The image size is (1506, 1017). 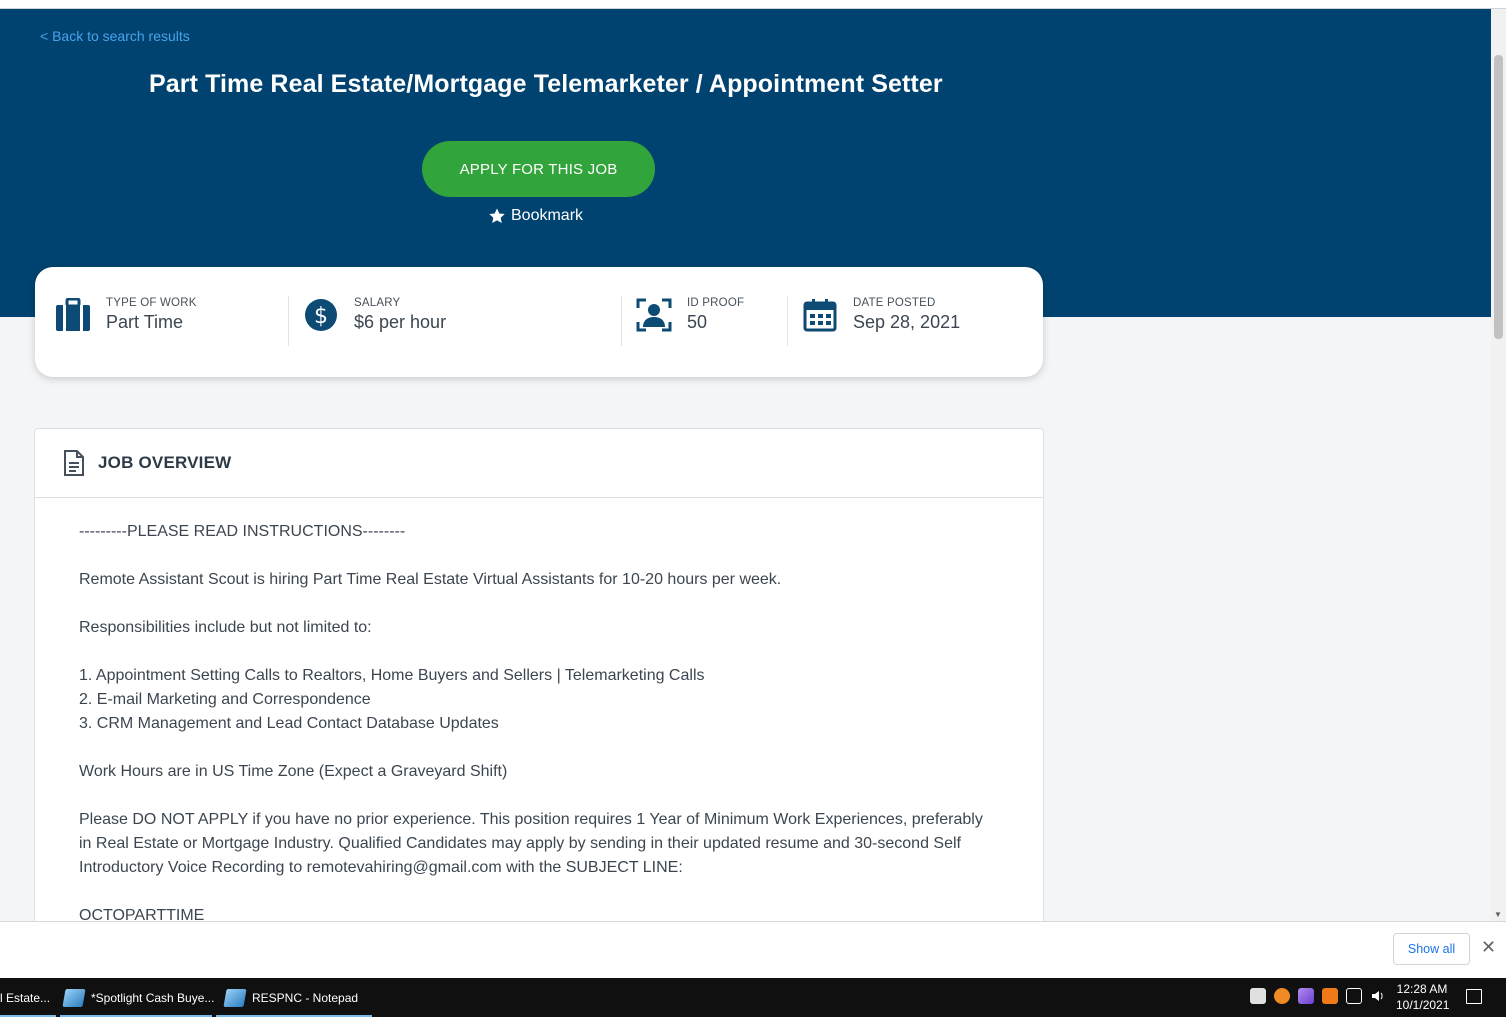 What do you see at coordinates (225, 699) in the screenshot?
I see `description-line: 2. E-mail Marketing and Correspondence` at bounding box center [225, 699].